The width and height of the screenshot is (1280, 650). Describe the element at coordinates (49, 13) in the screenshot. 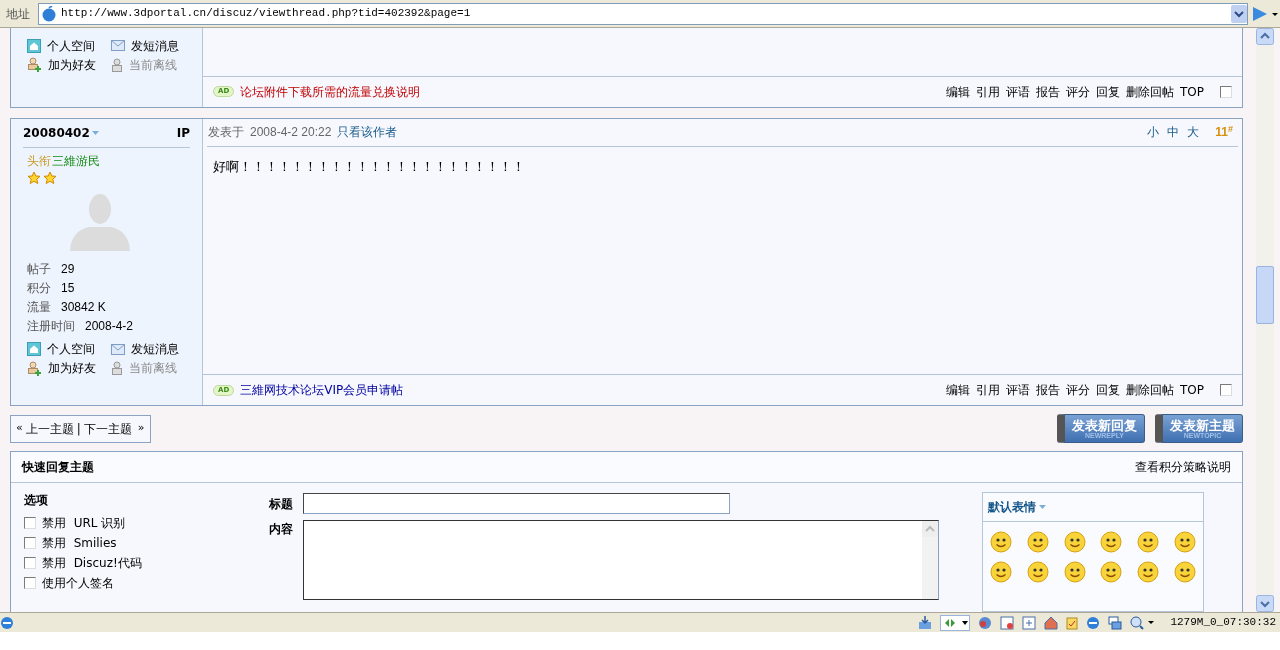

I see `page-icon` at that location.